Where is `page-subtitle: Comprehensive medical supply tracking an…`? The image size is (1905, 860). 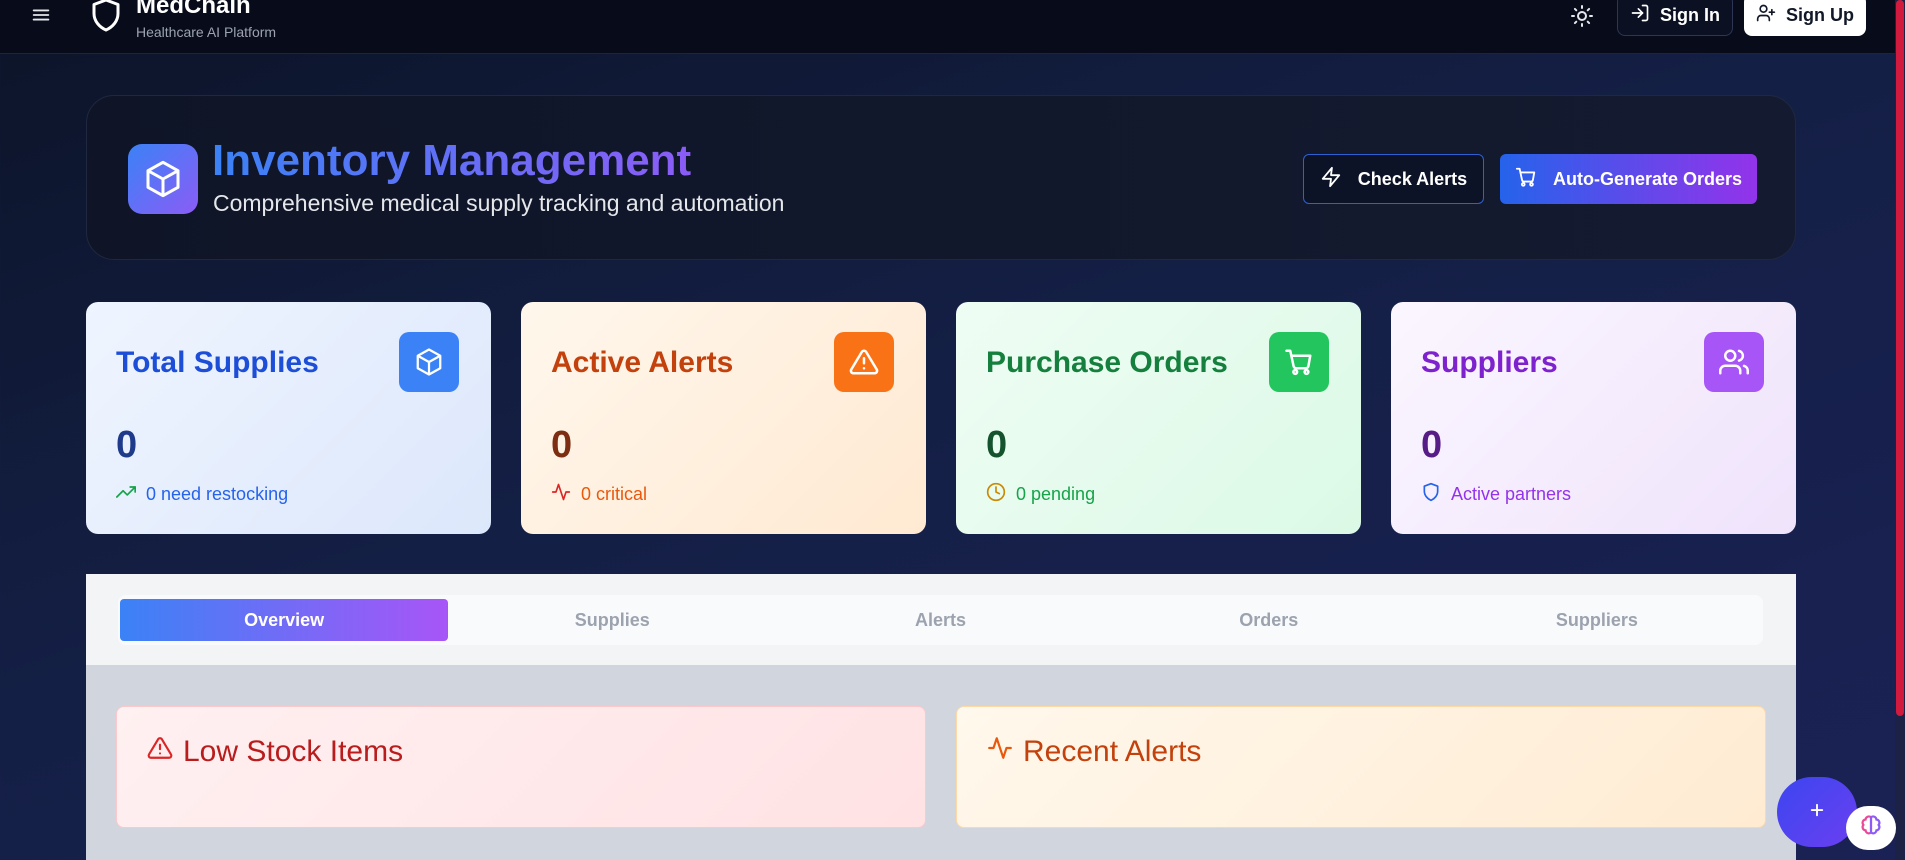 page-subtitle: Comprehensive medical supply tracking an… is located at coordinates (499, 203).